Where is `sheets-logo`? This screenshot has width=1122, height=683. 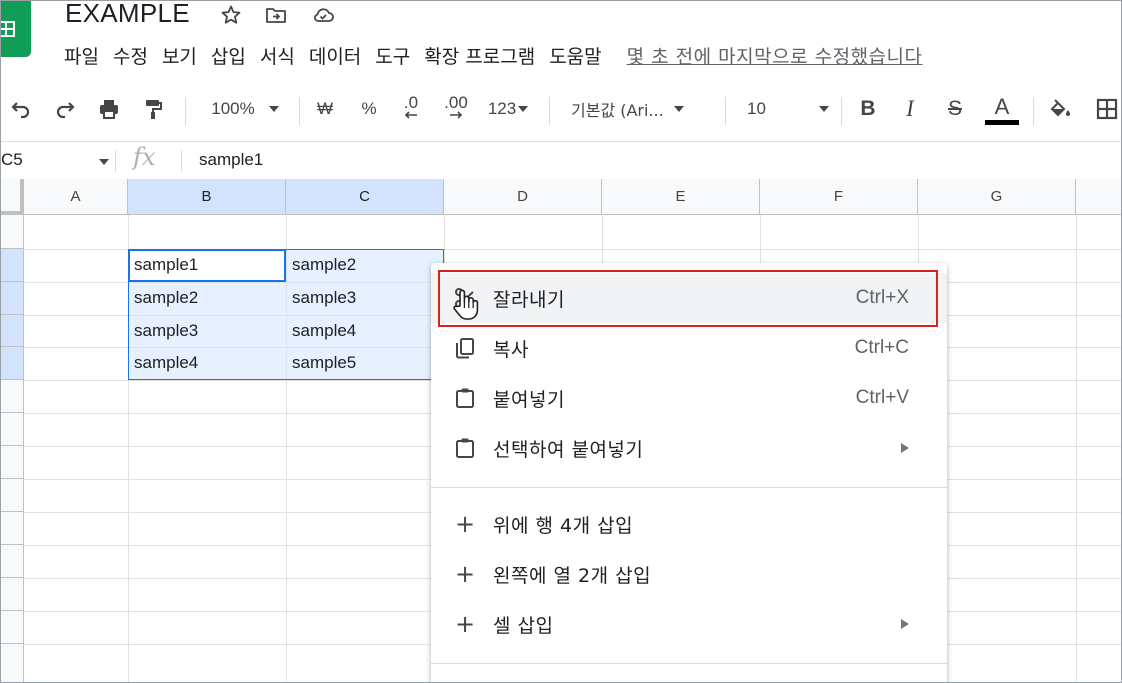
sheets-logo is located at coordinates (16, 29).